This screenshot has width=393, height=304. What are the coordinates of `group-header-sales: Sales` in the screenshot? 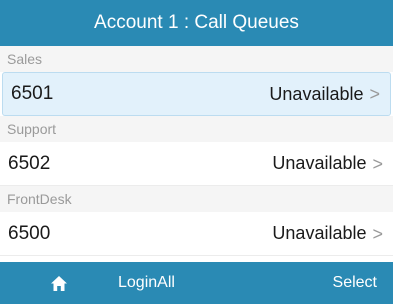 It's located at (196, 59).